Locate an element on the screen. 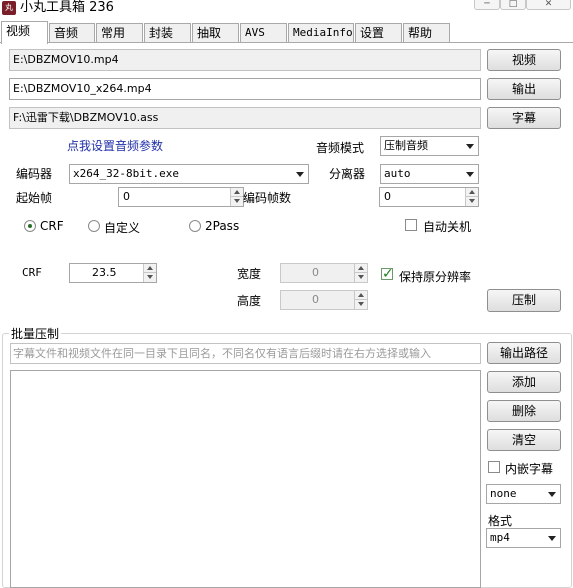  tab-mediainfo: MediaInfo is located at coordinates (321, 33).